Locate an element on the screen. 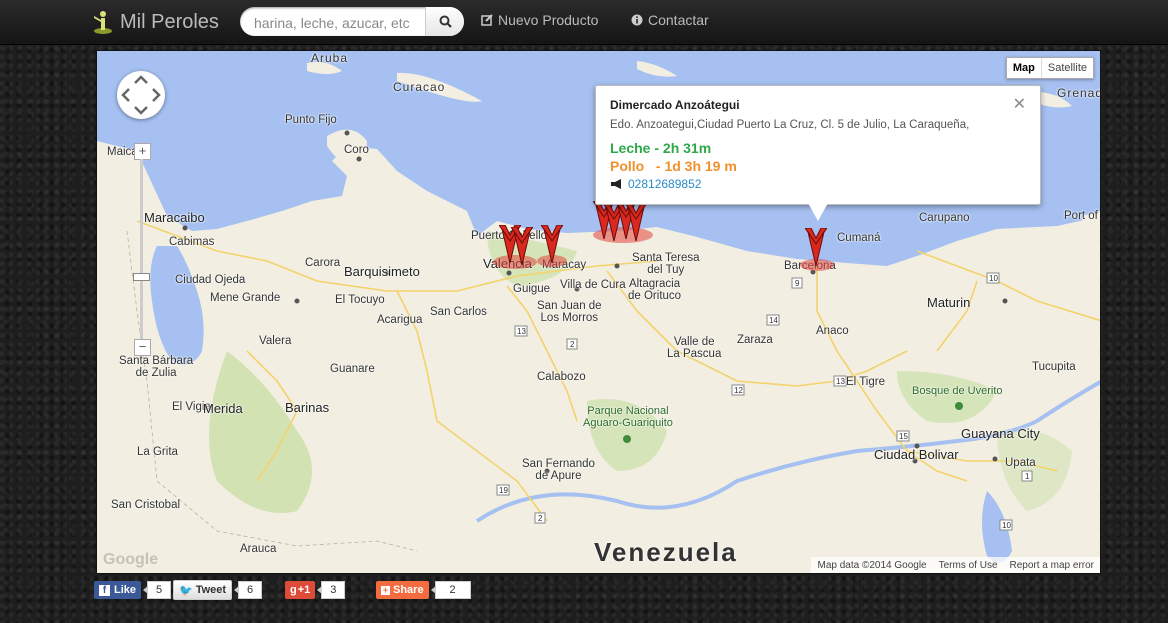 The image size is (1168, 623). map-type-satellite-button: Satellite is located at coordinates (1067, 68).